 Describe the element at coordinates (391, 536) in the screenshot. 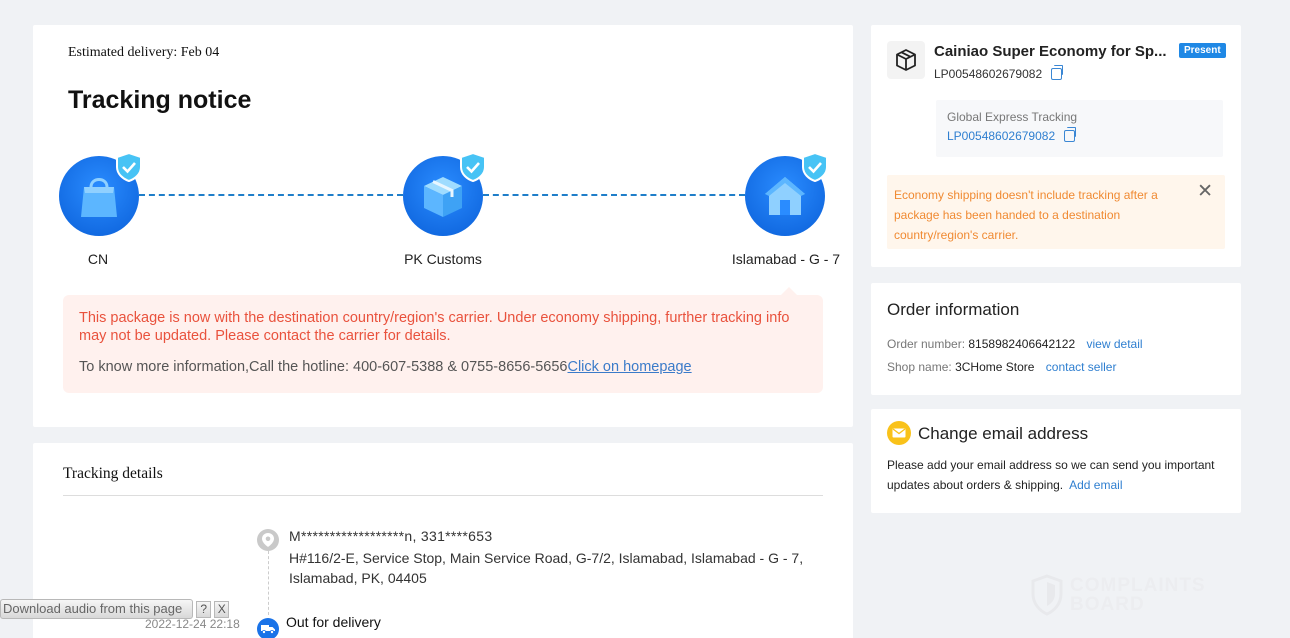

I see `recipient-name: M******************n, 331****653` at that location.